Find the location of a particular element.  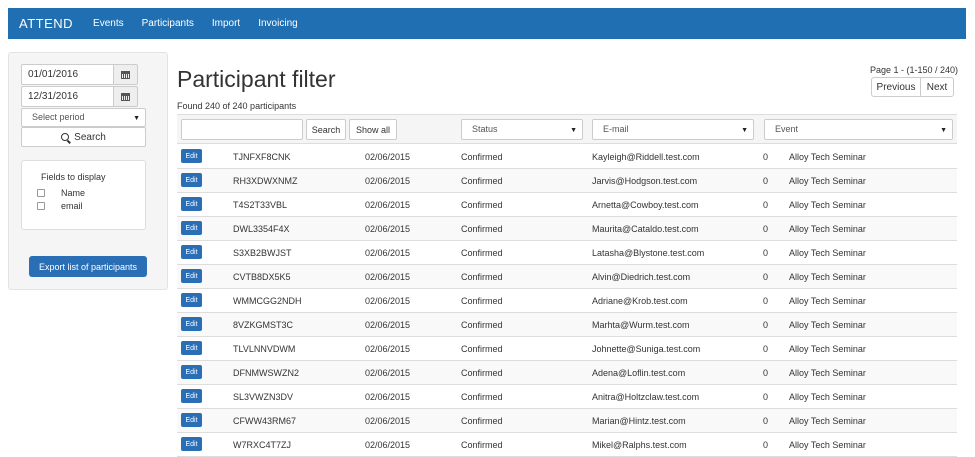

email-checkbox is located at coordinates (41, 206).